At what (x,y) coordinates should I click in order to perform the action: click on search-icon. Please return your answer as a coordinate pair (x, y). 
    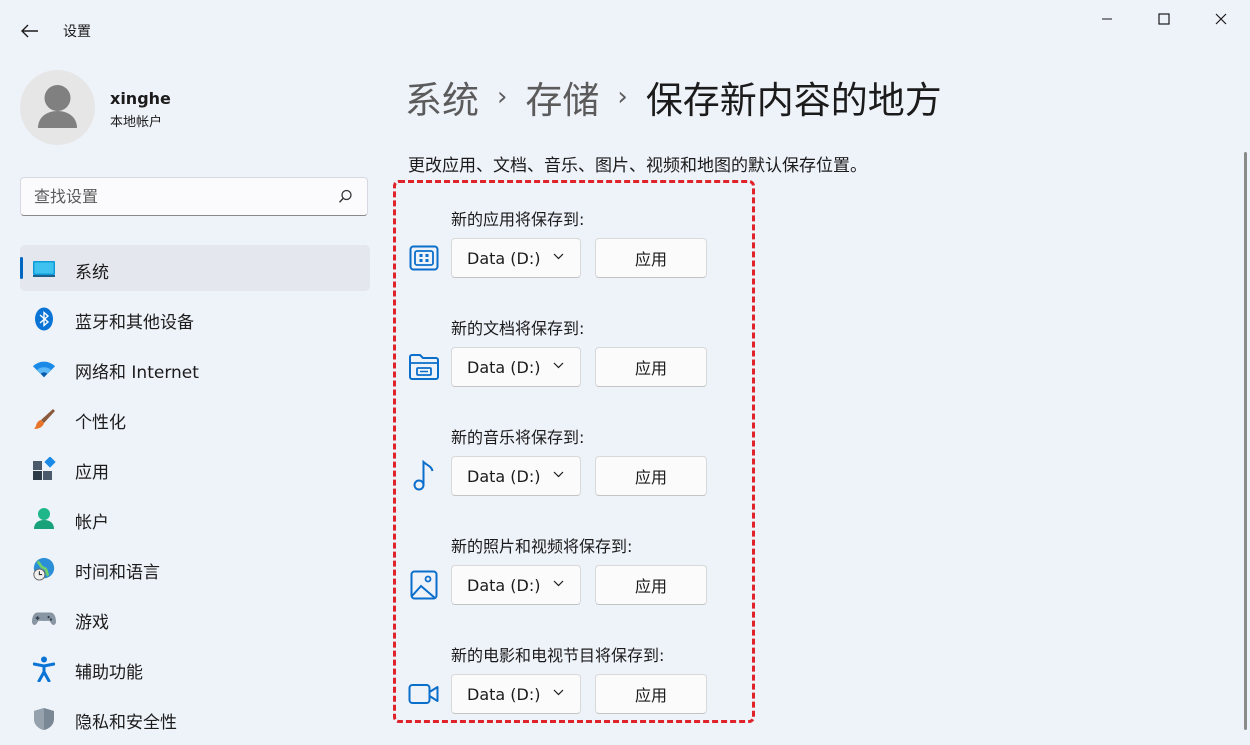
    Looking at the image, I should click on (345, 196).